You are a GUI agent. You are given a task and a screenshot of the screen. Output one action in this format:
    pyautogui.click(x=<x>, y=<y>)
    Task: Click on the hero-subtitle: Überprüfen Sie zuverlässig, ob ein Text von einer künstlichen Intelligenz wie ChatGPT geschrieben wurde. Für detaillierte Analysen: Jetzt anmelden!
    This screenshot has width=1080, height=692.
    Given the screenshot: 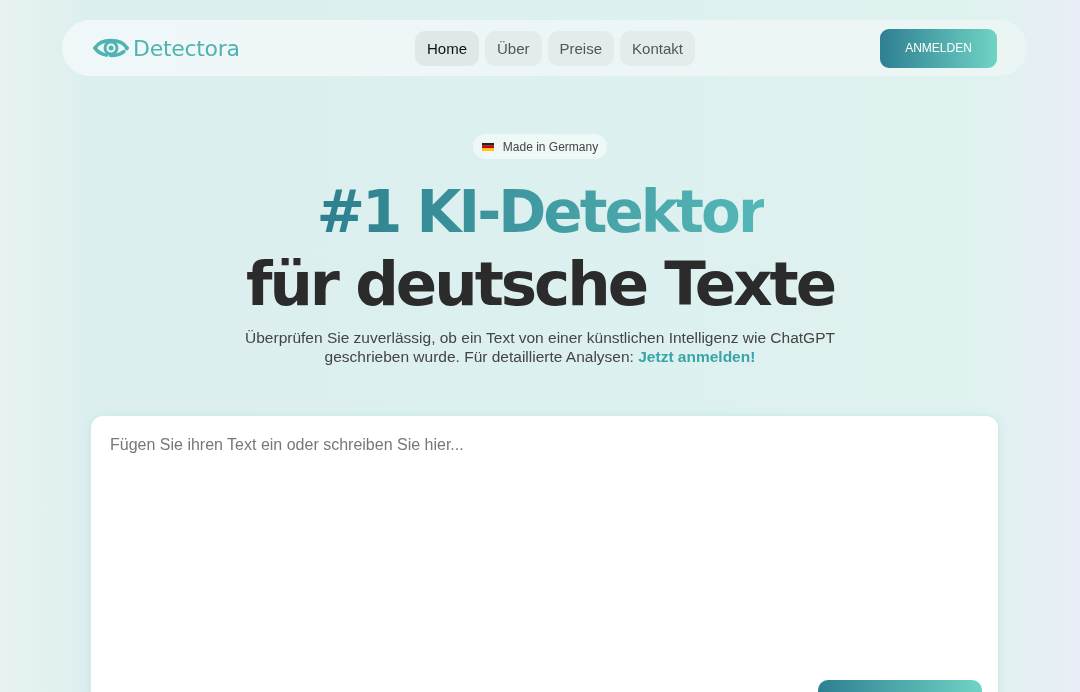 What is the action you would take?
    pyautogui.click(x=540, y=347)
    